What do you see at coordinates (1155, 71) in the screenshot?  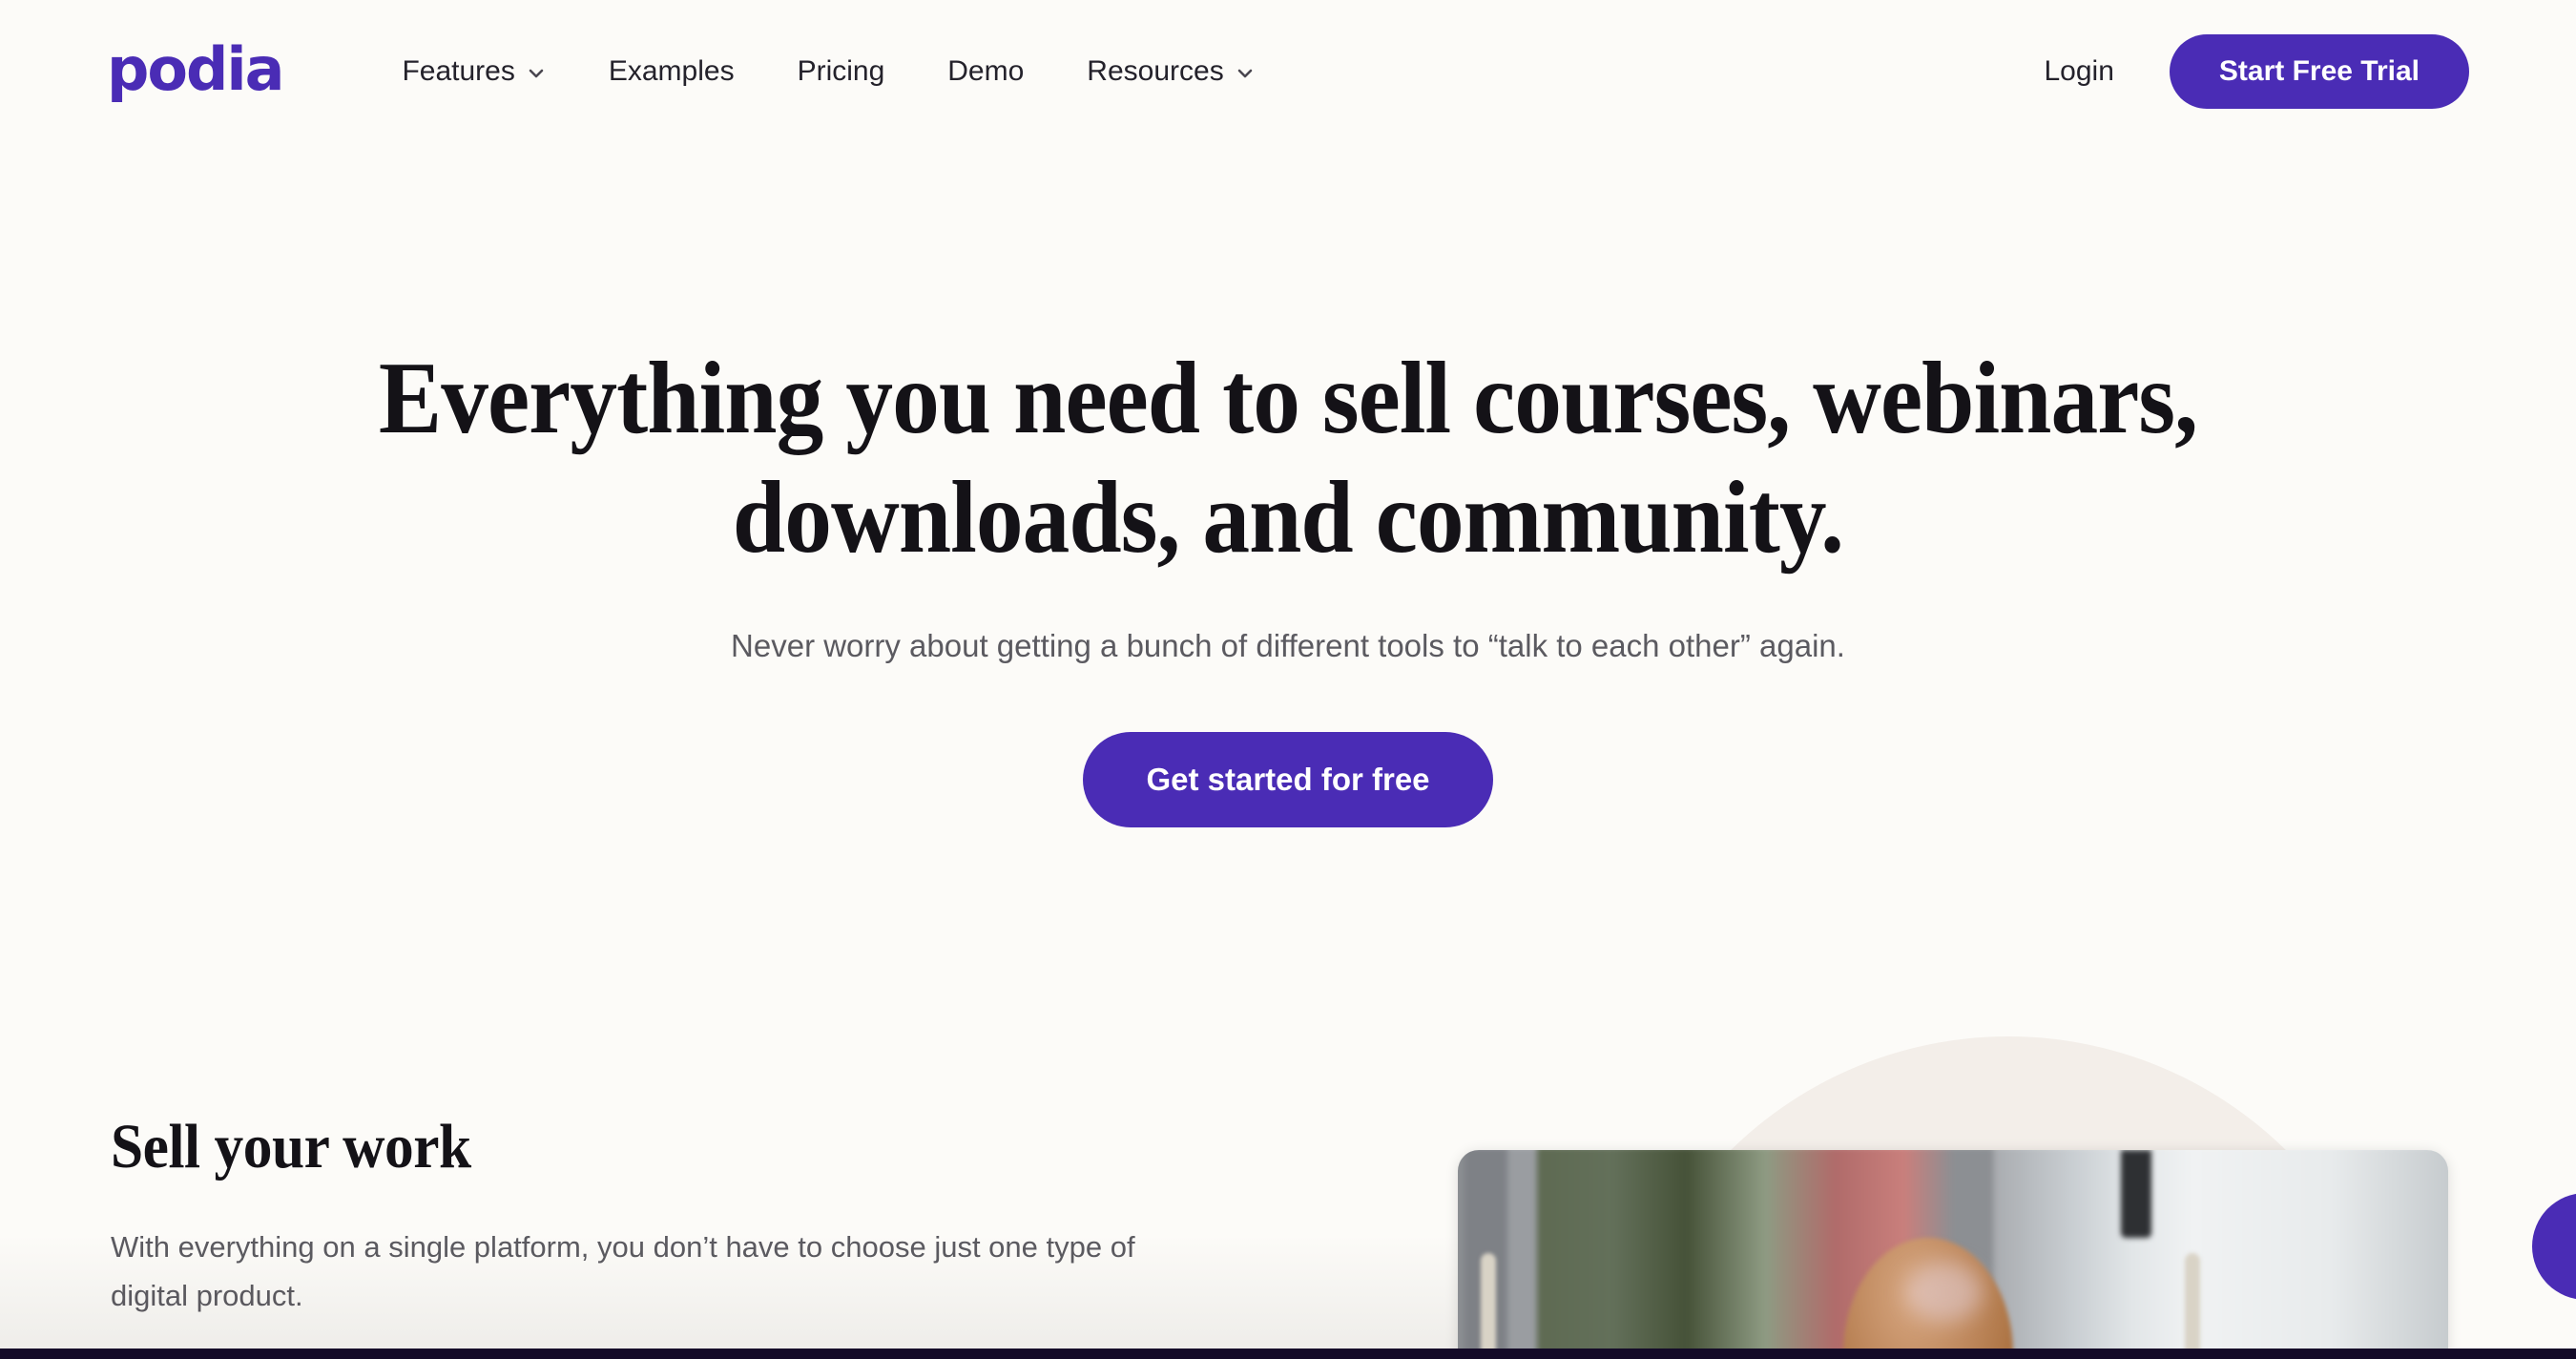 I see `nav-item-label: Resources` at bounding box center [1155, 71].